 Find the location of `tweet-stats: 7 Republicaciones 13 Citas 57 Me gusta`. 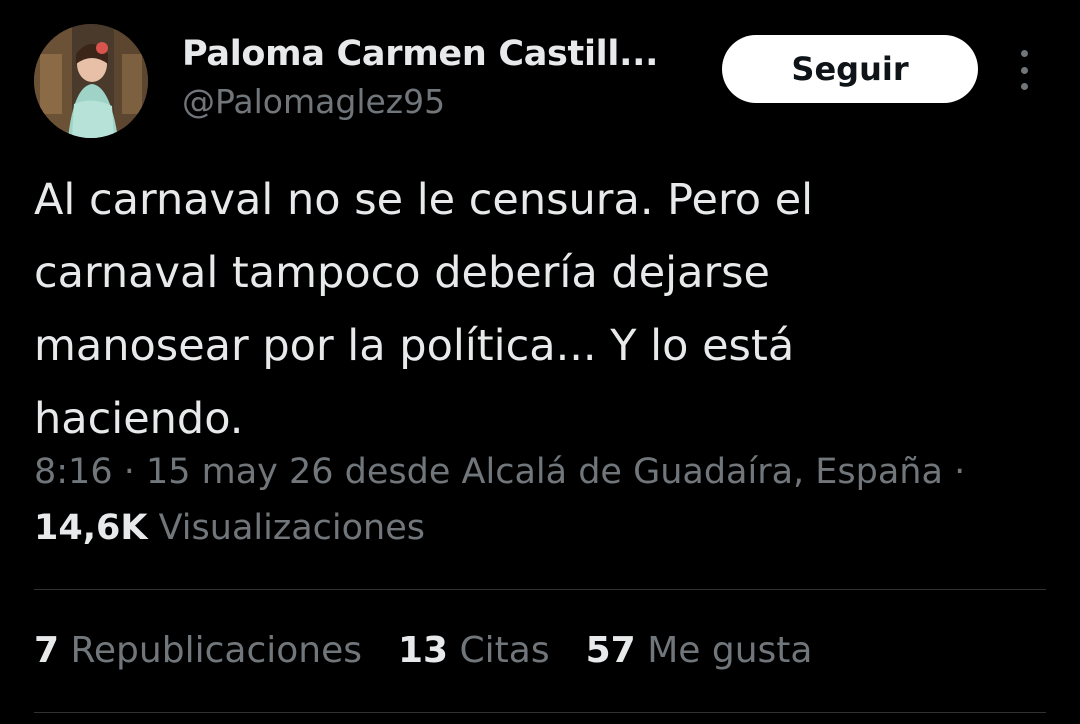

tweet-stats: 7 Republicaciones 13 Citas 57 Me gusta is located at coordinates (423, 650).